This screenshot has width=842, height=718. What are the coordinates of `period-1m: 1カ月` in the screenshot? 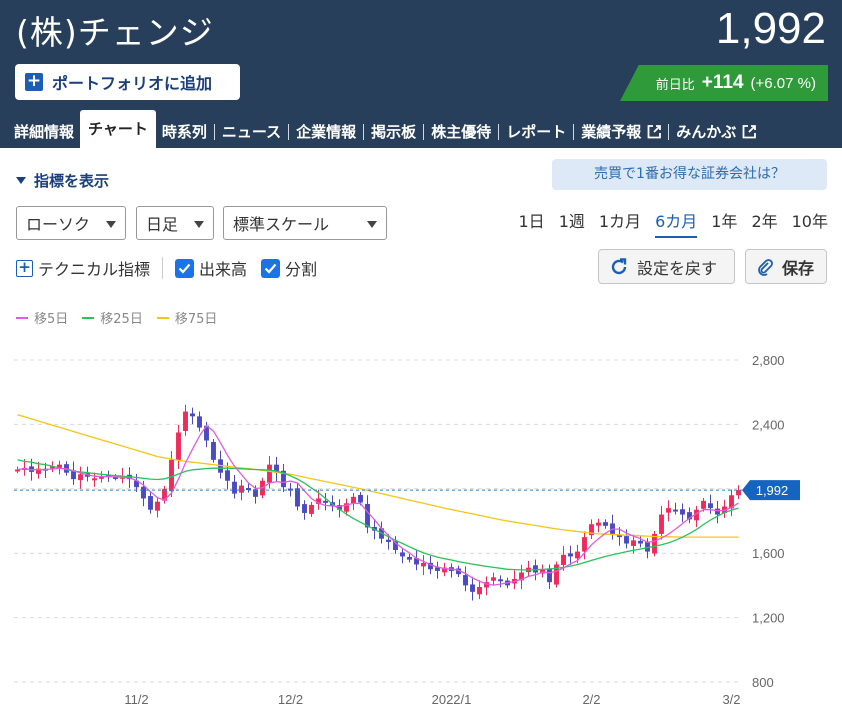 It's located at (620, 224).